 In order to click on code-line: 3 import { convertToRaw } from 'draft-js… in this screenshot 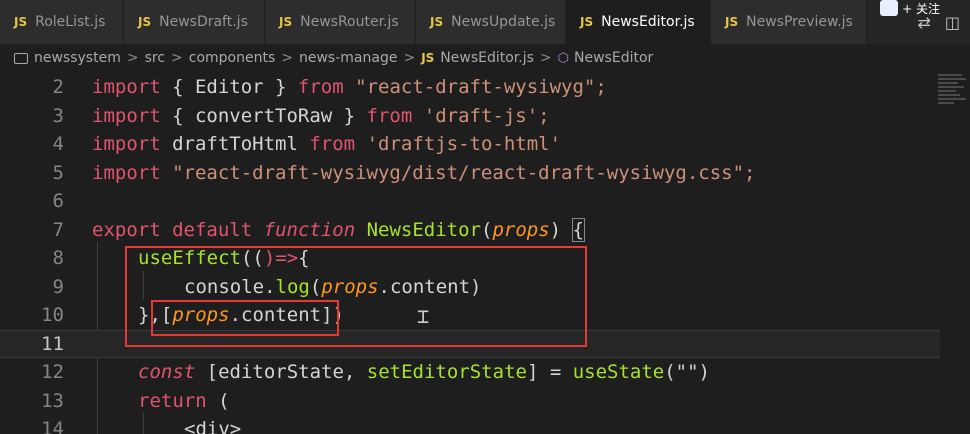, I will do `click(470, 116)`.